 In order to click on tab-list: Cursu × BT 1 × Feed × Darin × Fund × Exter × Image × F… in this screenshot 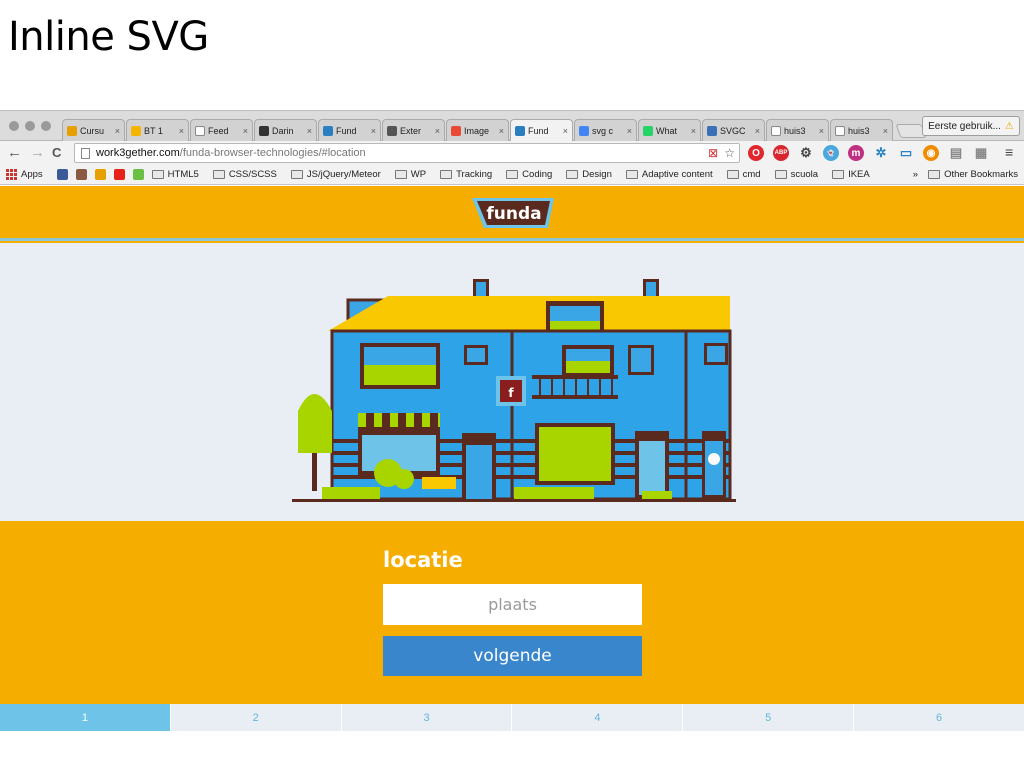, I will do `click(494, 130)`.